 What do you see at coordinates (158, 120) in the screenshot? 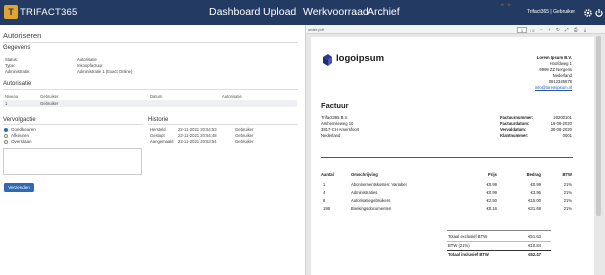
I see `section-historie: Historie` at bounding box center [158, 120].